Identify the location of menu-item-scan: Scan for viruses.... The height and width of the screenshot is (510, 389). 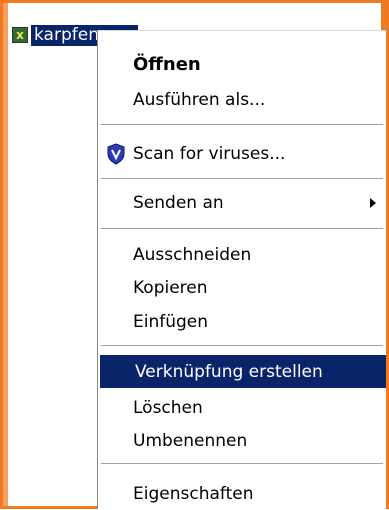
(242, 153).